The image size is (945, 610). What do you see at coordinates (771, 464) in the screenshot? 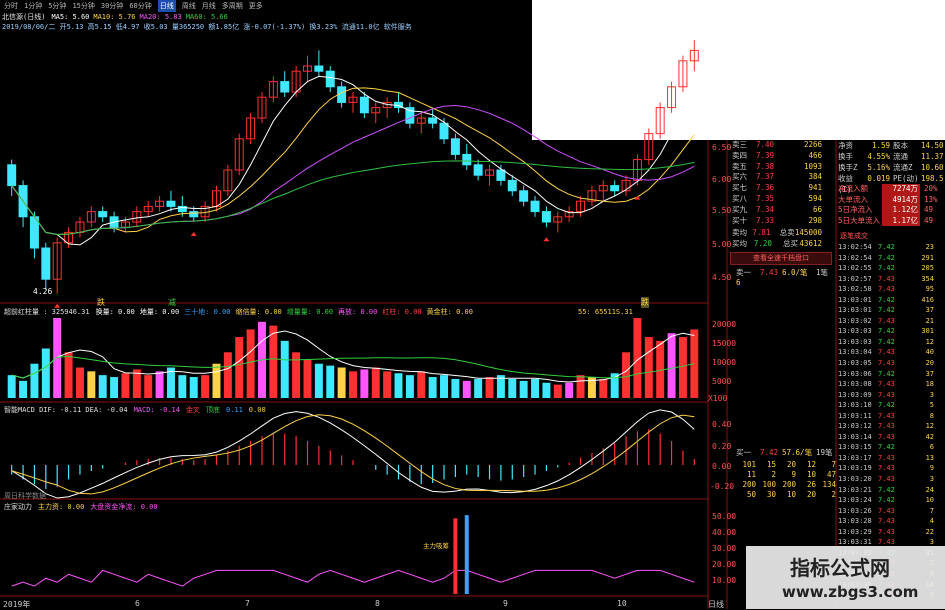
I see `depth-queue-cell: 15` at bounding box center [771, 464].